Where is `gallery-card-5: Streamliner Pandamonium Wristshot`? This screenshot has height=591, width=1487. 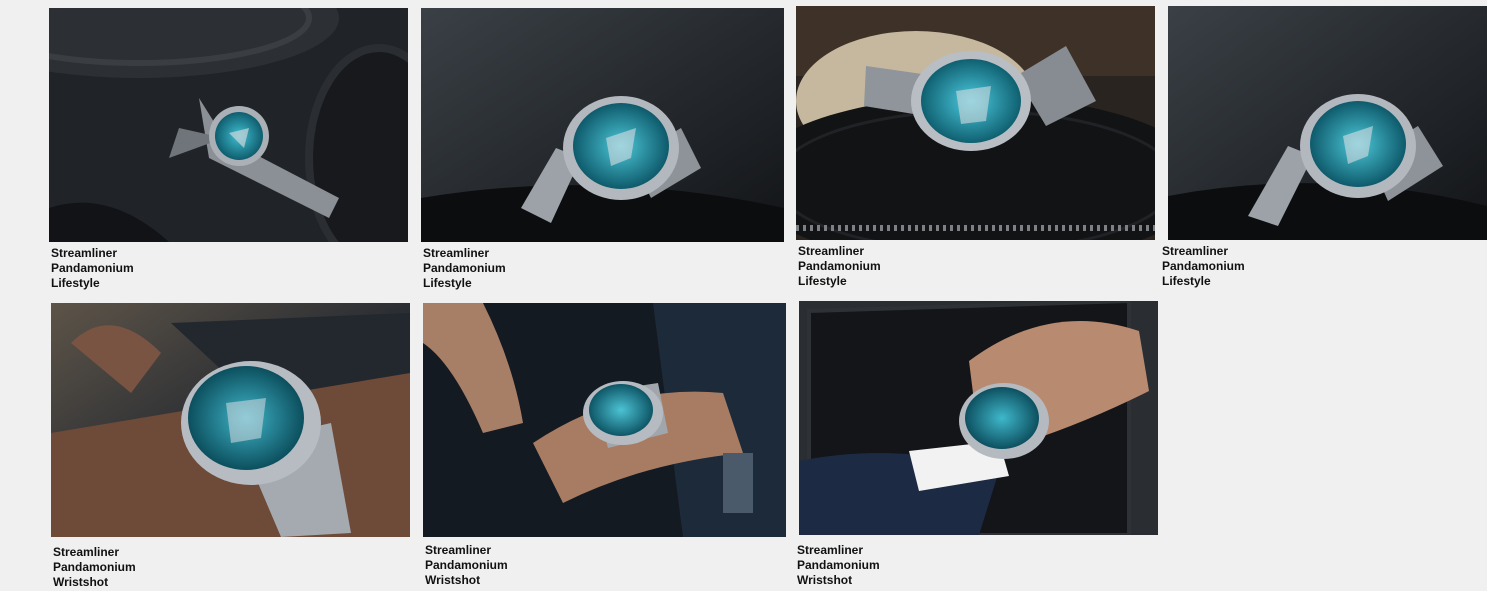 gallery-card-5: Streamliner Pandamonium Wristshot is located at coordinates (230, 446).